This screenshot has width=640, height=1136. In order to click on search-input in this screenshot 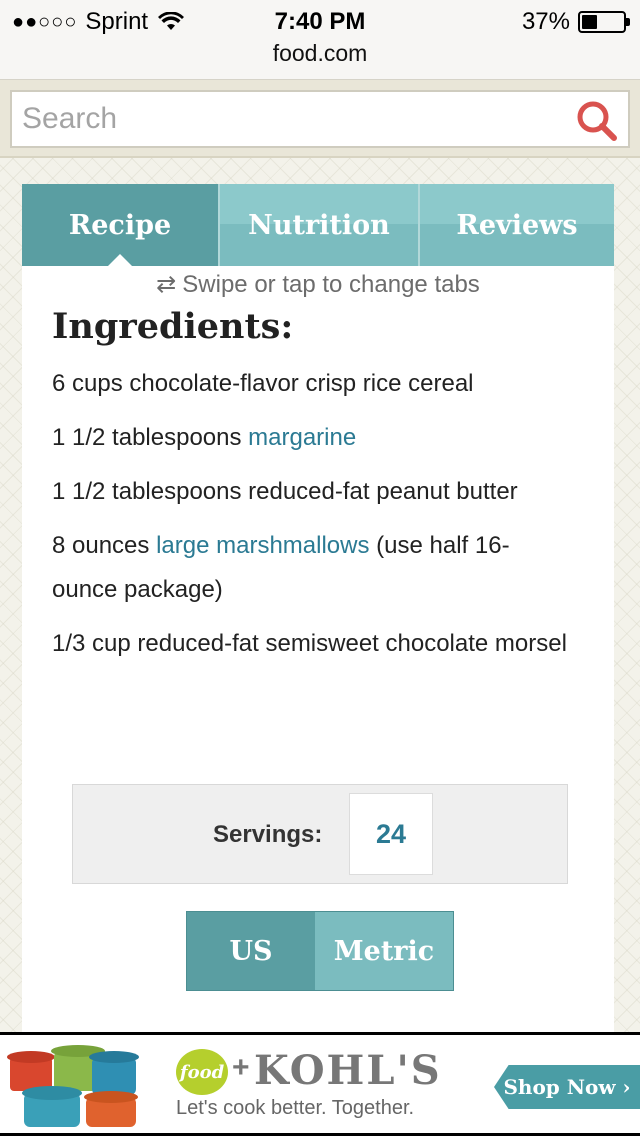, I will do `click(292, 119)`.